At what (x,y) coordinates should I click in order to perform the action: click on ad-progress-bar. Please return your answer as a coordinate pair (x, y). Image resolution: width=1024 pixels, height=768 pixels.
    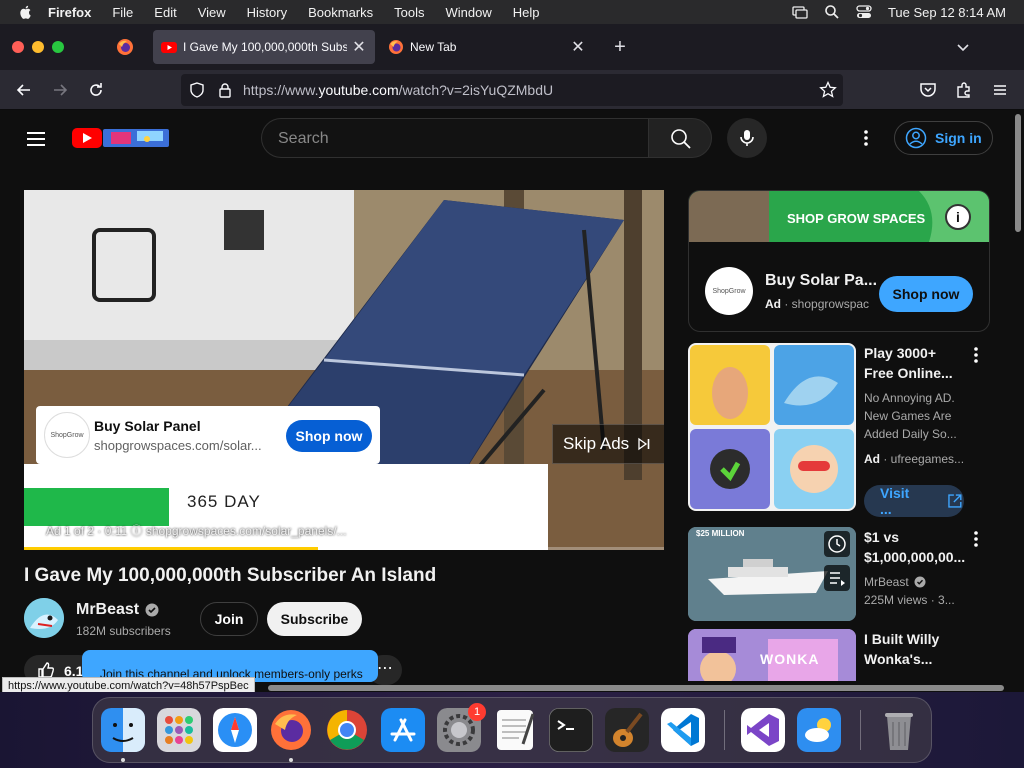
    Looking at the image, I should click on (344, 548).